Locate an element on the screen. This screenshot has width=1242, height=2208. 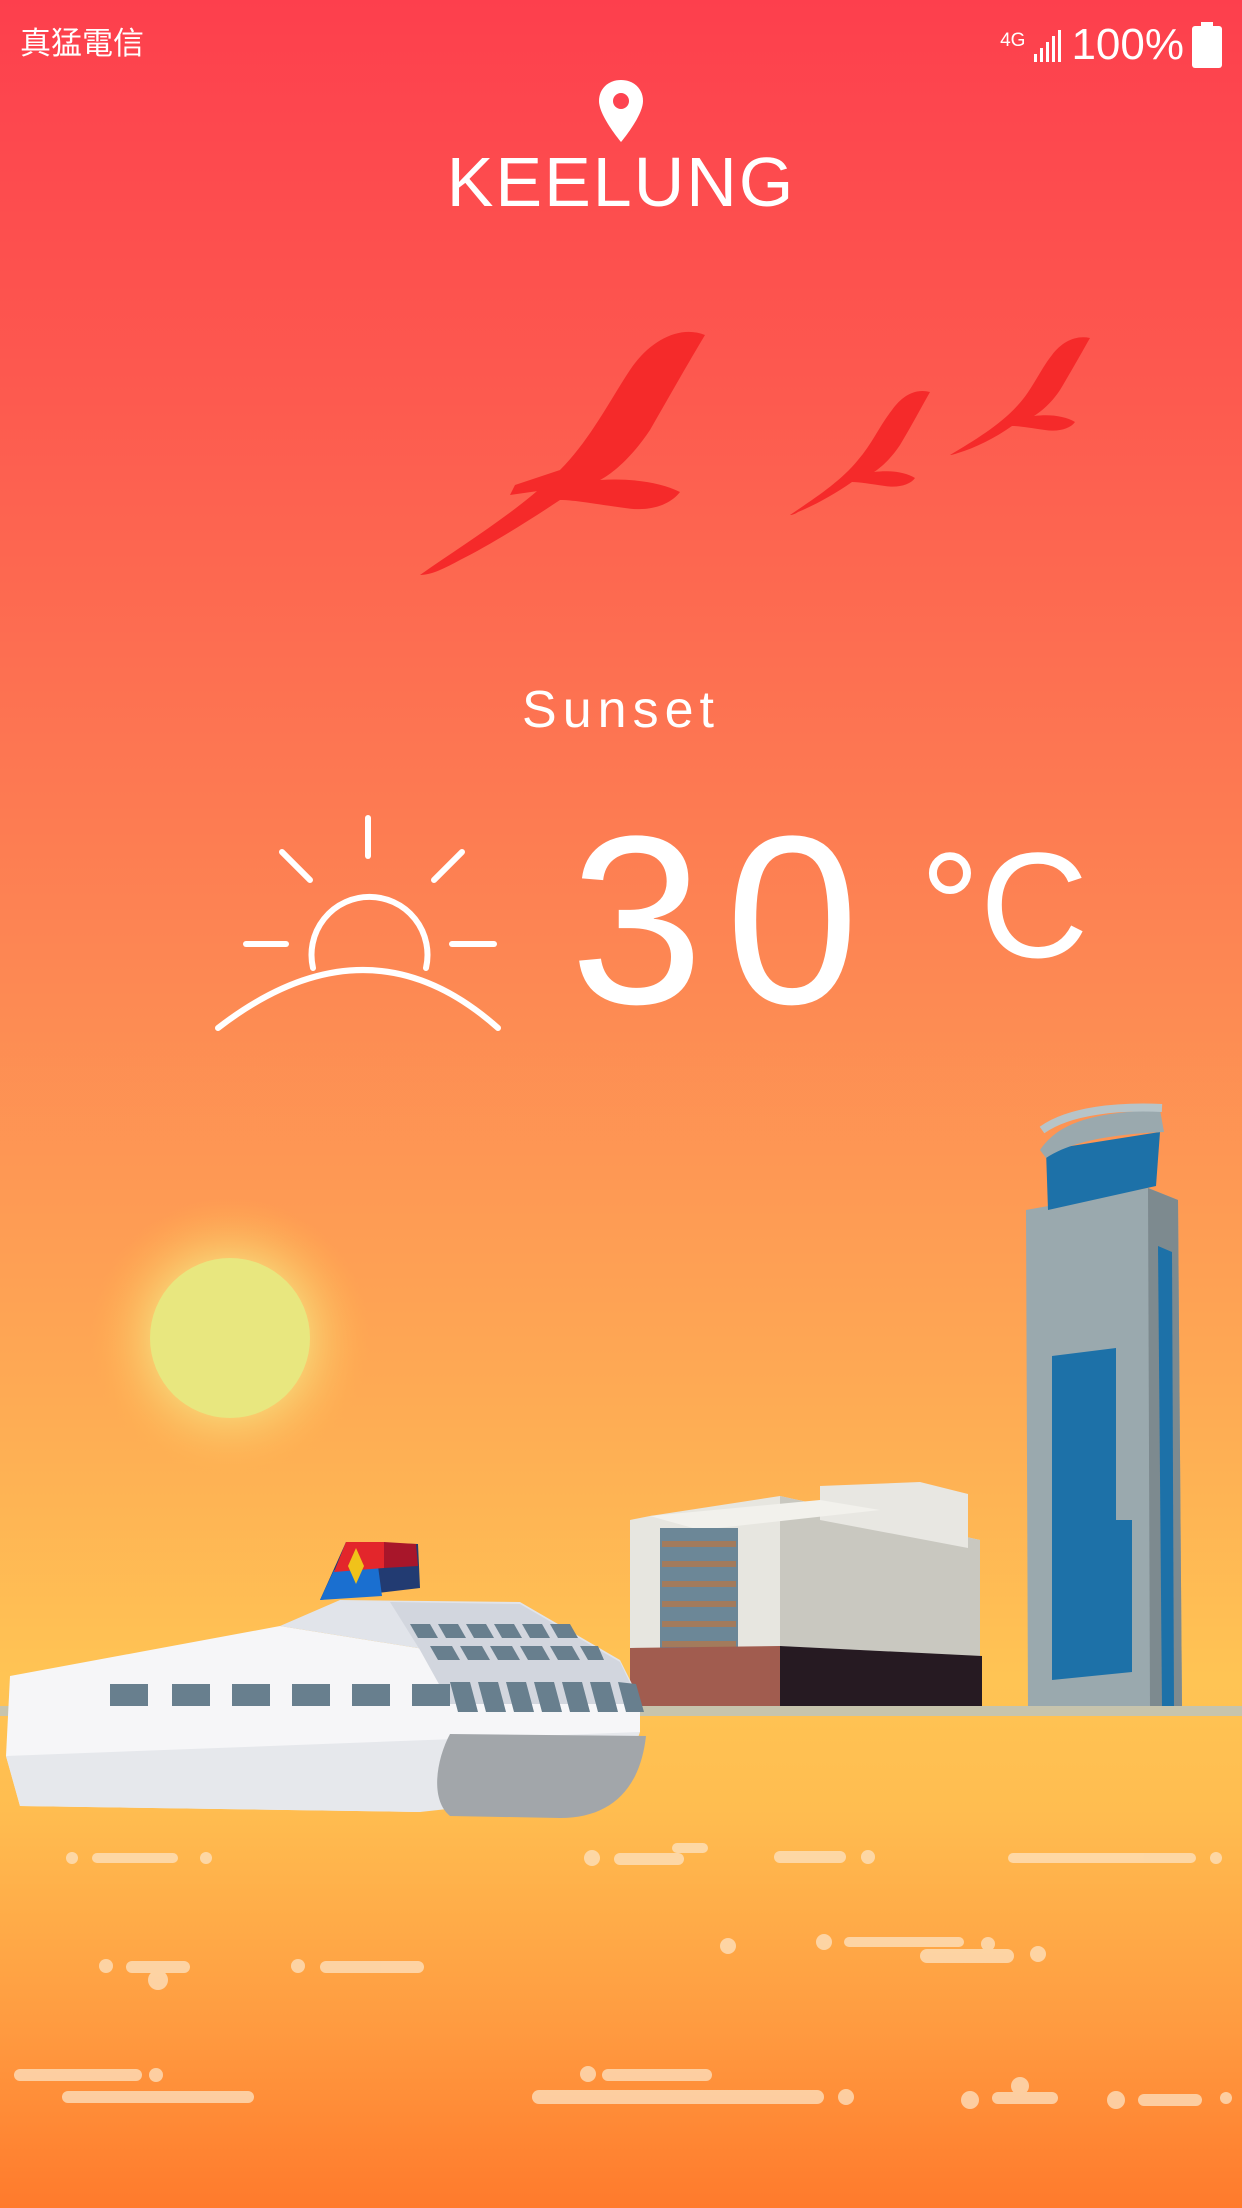
water-streaks is located at coordinates (623, 1976).